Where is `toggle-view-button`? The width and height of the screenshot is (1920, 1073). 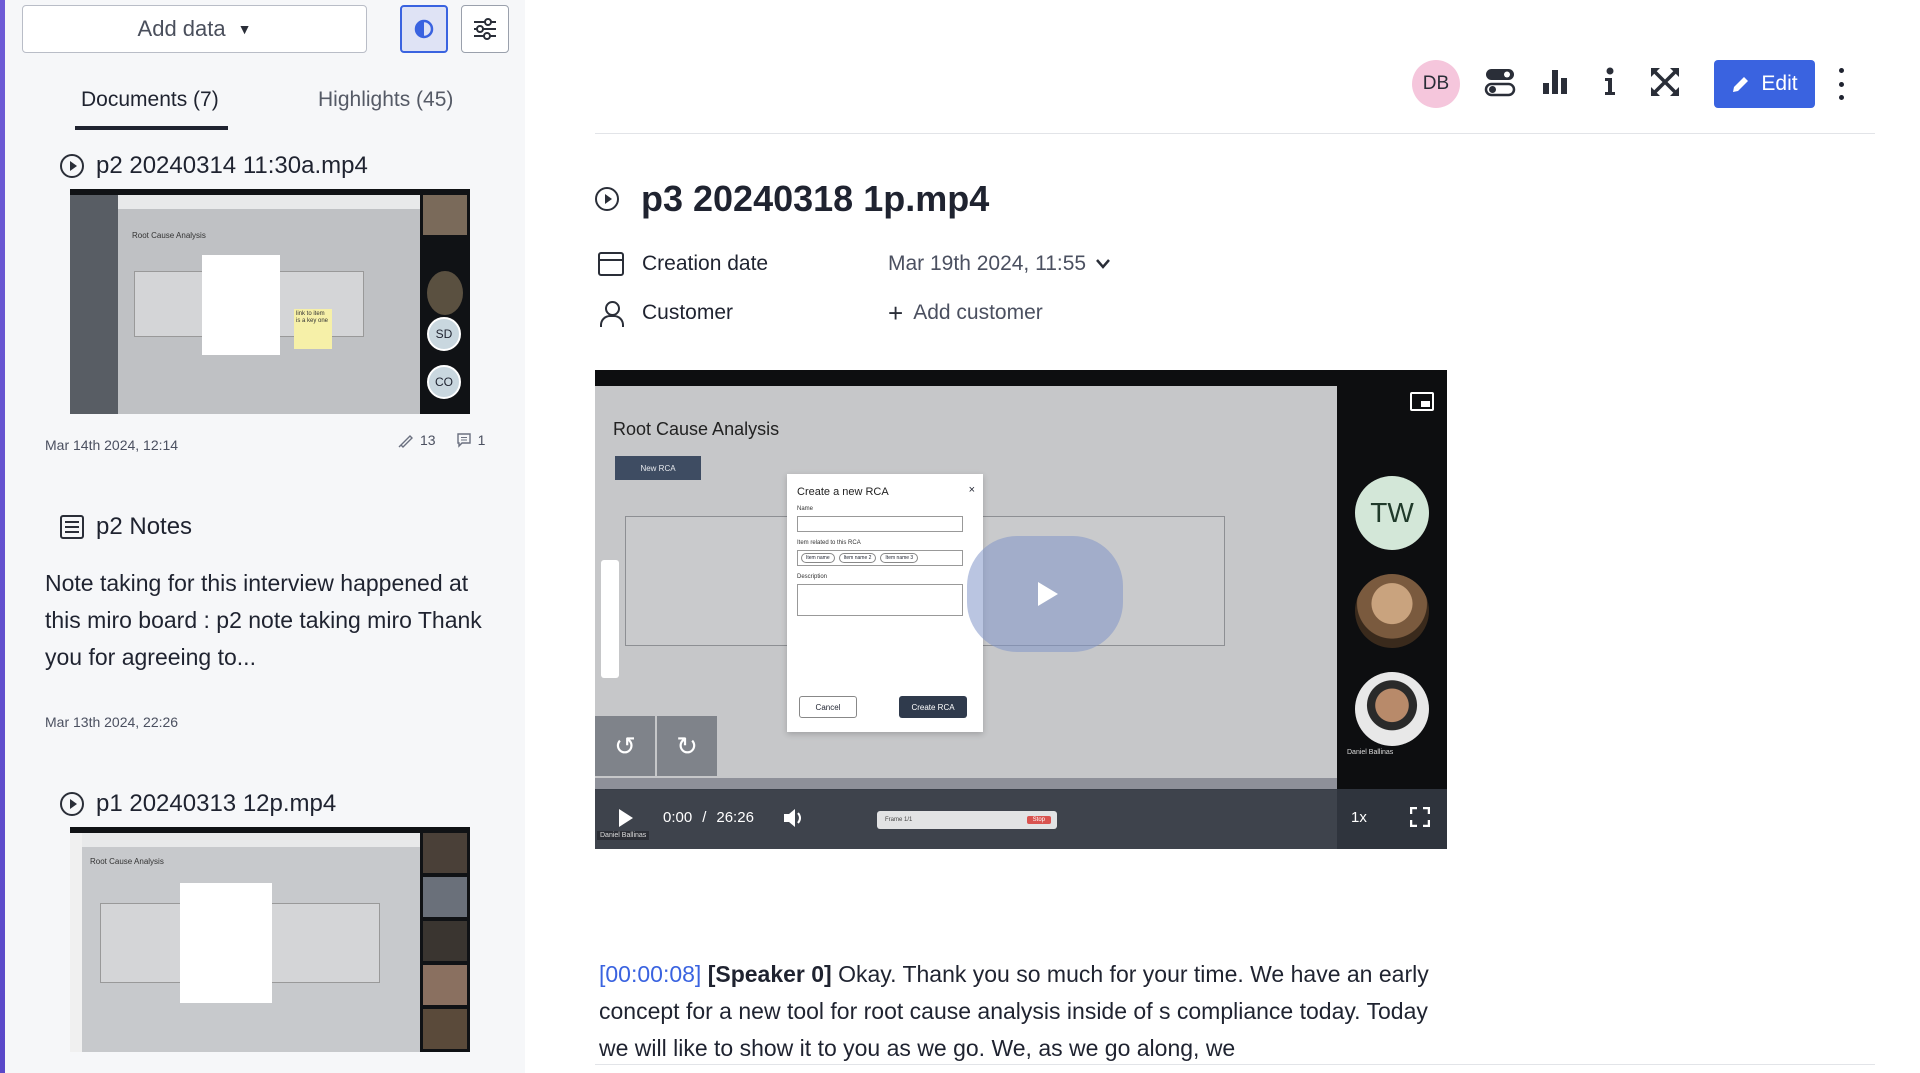
toggle-view-button is located at coordinates (1500, 82).